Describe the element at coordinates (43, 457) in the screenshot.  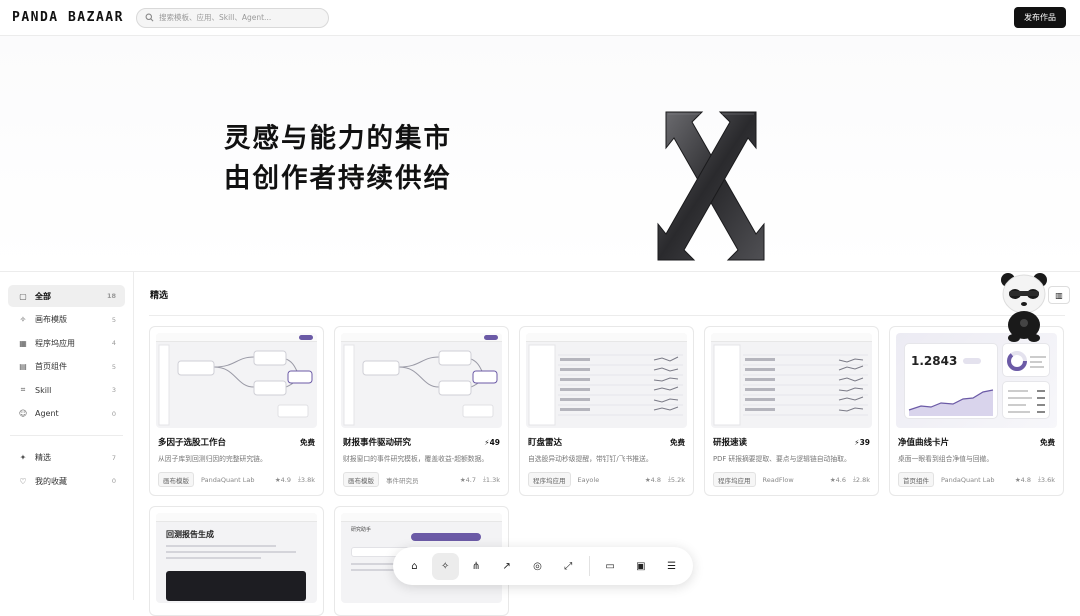
I see `sidebar-item-label: 精选` at that location.